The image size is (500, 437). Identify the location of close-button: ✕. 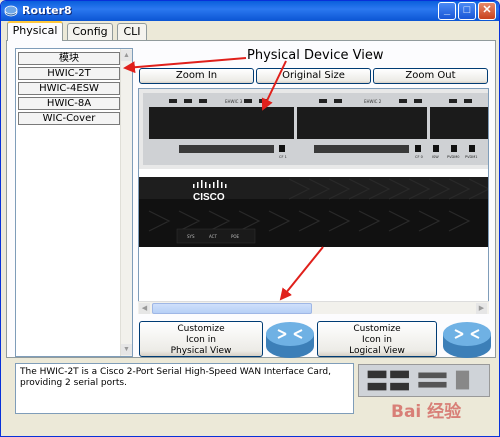
(487, 11).